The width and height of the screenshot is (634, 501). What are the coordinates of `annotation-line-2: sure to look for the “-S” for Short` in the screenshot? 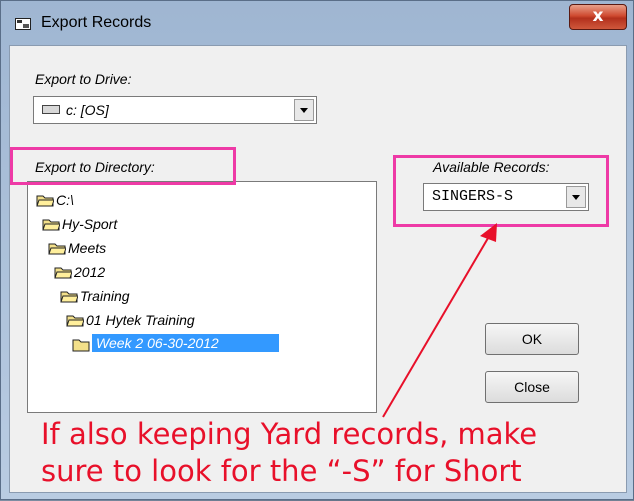 It's located at (281, 471).